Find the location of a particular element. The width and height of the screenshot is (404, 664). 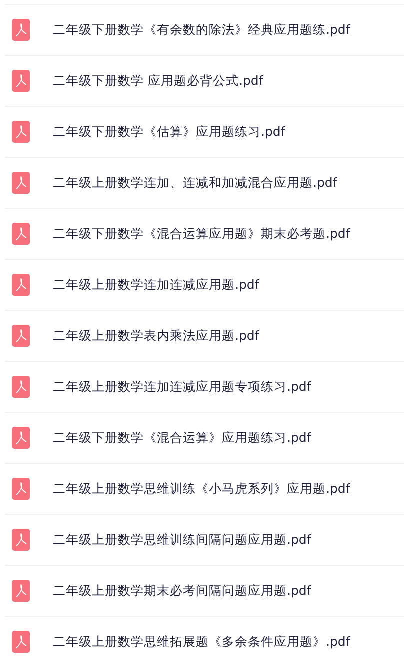

file-name: 二年级上册数学连加连减应用题专项练习.pdf is located at coordinates (182, 387).